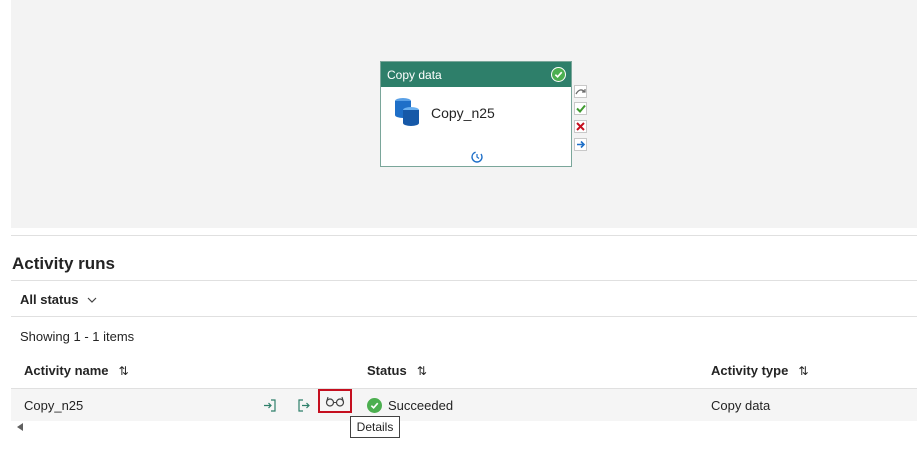  I want to click on chevron-down-icon, so click(91, 300).